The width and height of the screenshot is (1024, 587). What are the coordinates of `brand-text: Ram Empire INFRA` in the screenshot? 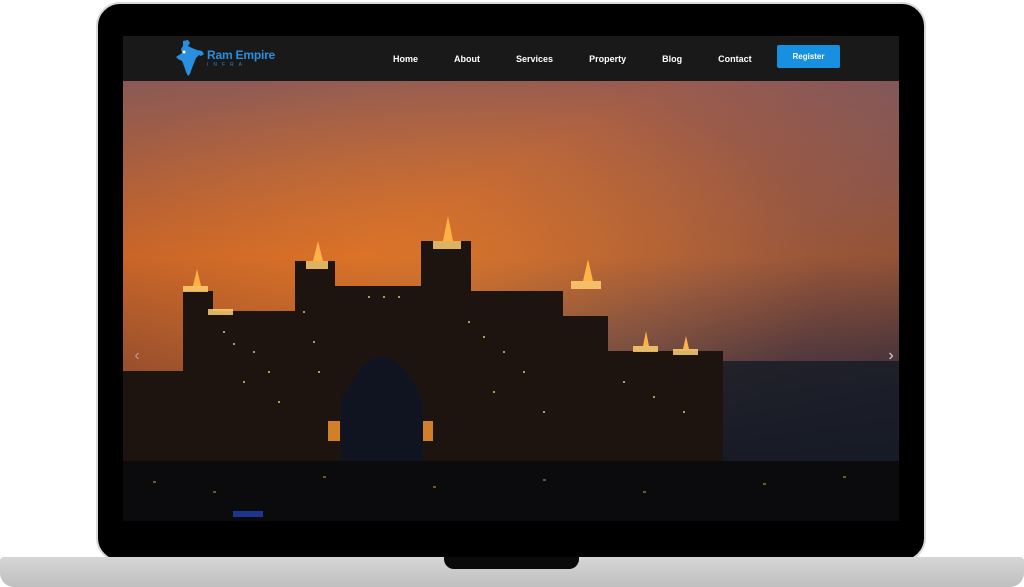 It's located at (241, 58).